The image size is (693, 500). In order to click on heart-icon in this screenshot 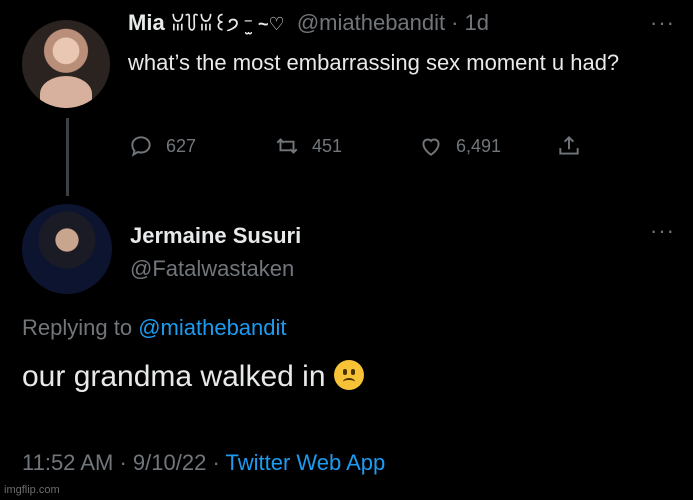, I will do `click(431, 147)`.